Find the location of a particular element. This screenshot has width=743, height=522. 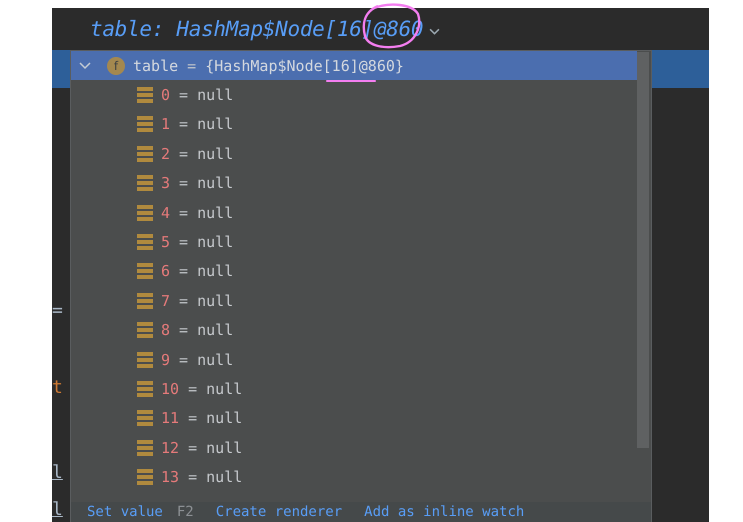

variable-label: 7 = null is located at coordinates (197, 301).